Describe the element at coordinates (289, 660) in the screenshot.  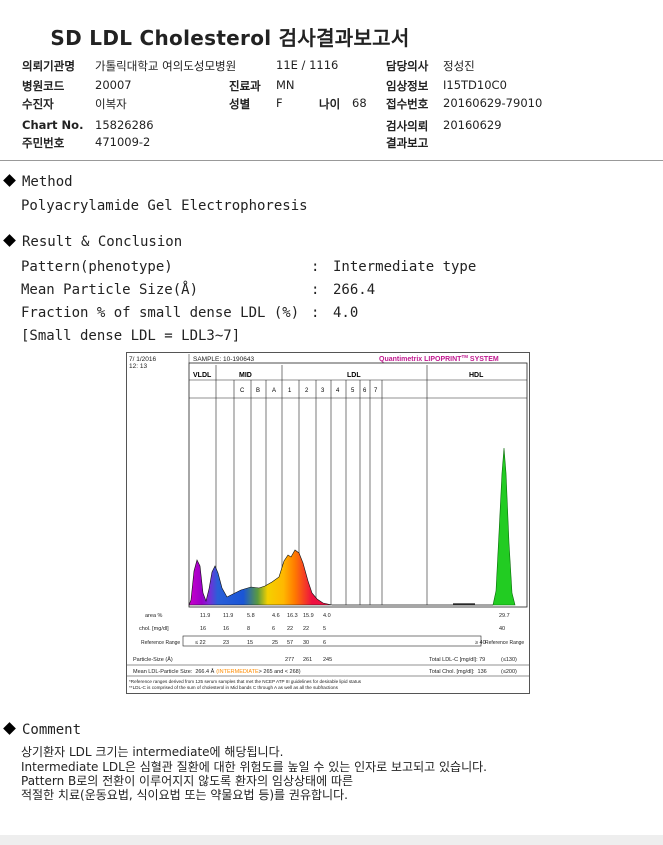
I see `particle-size-cell: 277` at that location.